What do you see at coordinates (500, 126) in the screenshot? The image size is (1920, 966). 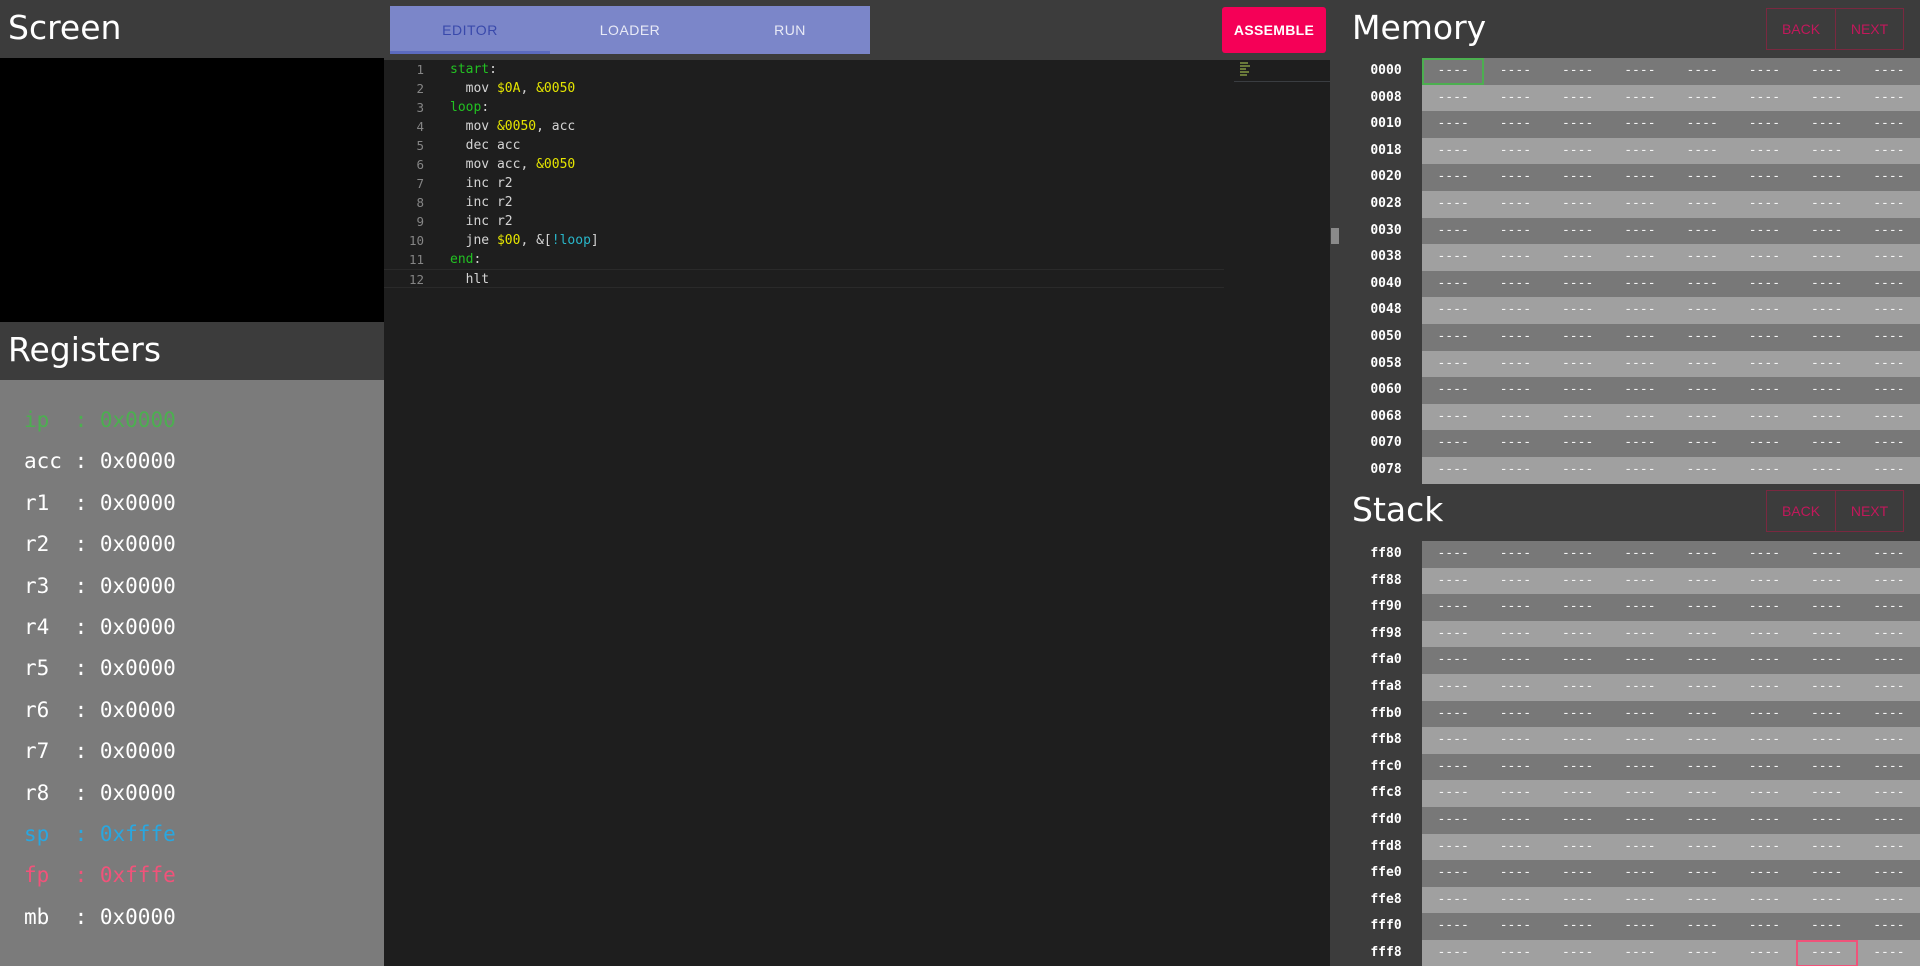 I see `code-text: mov &0050, acc` at bounding box center [500, 126].